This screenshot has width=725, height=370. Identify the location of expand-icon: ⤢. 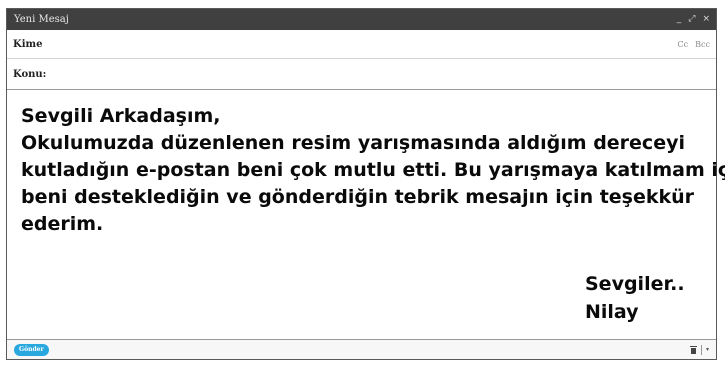
(691, 19).